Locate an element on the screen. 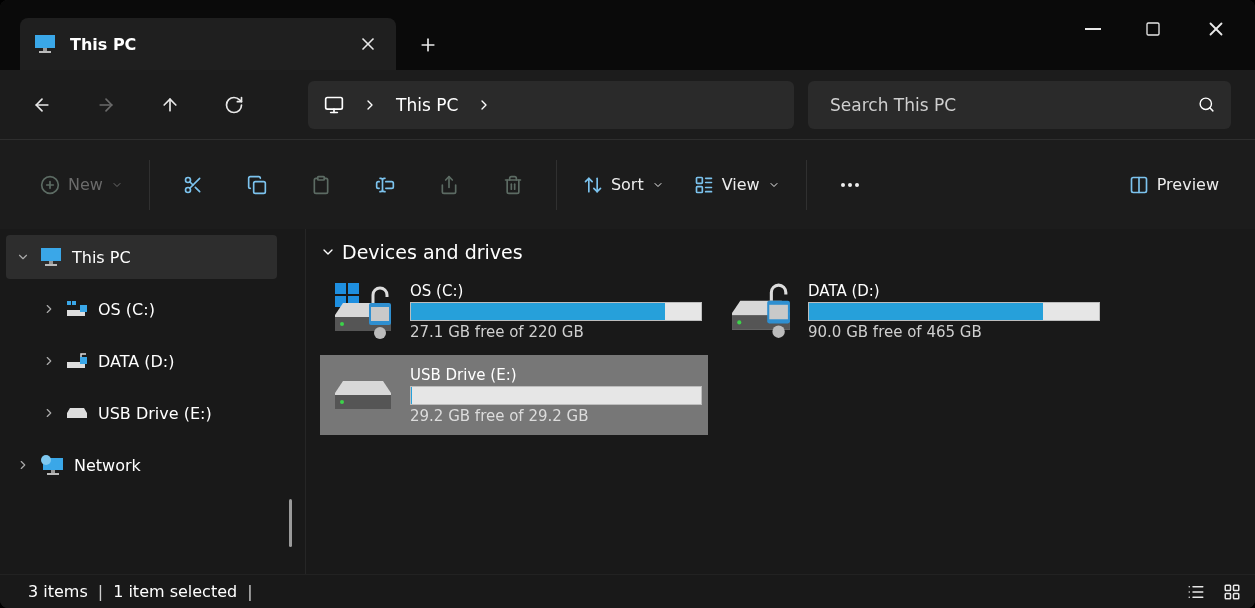  maximize-icon is located at coordinates (1153, 29).